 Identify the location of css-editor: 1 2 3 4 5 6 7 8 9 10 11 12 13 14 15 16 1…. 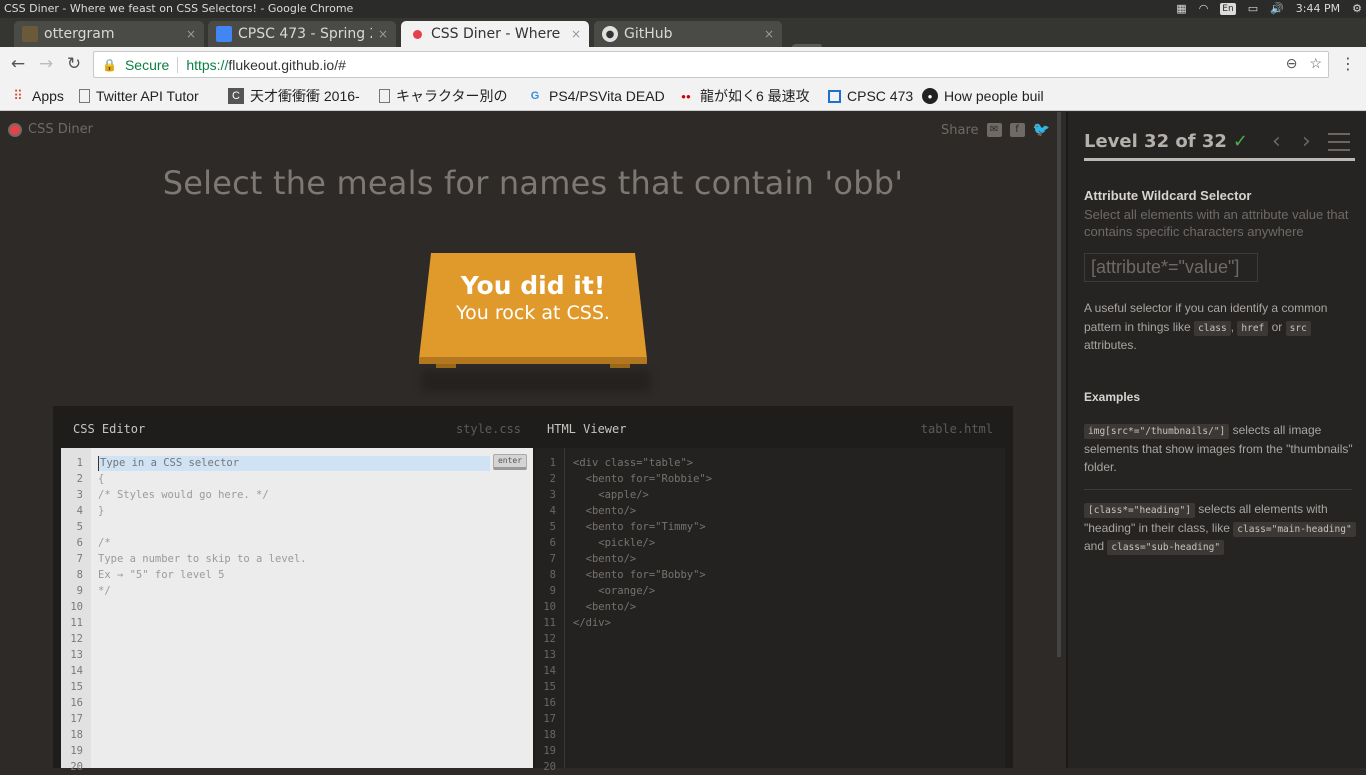
(297, 610).